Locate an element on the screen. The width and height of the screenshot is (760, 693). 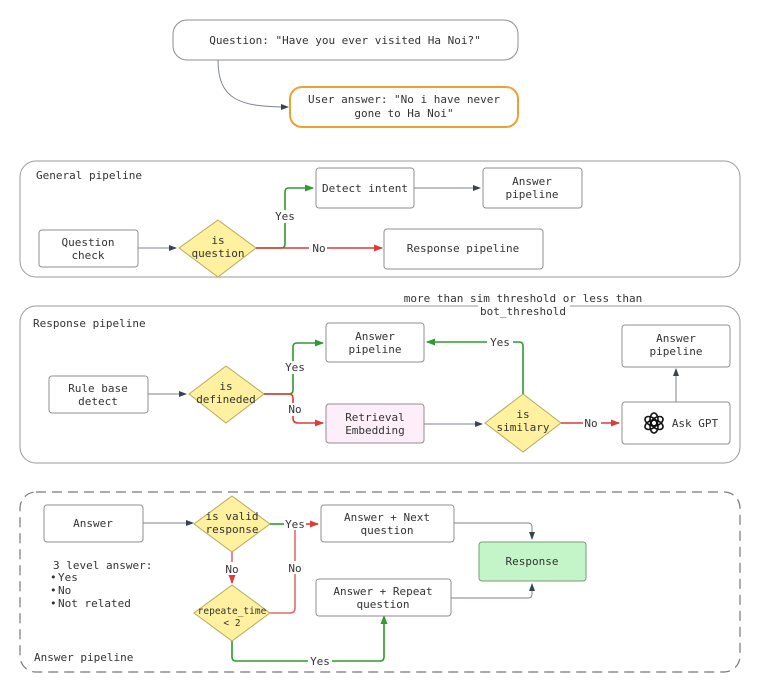
detect-intent-node: Detect intent is located at coordinates (365, 188).